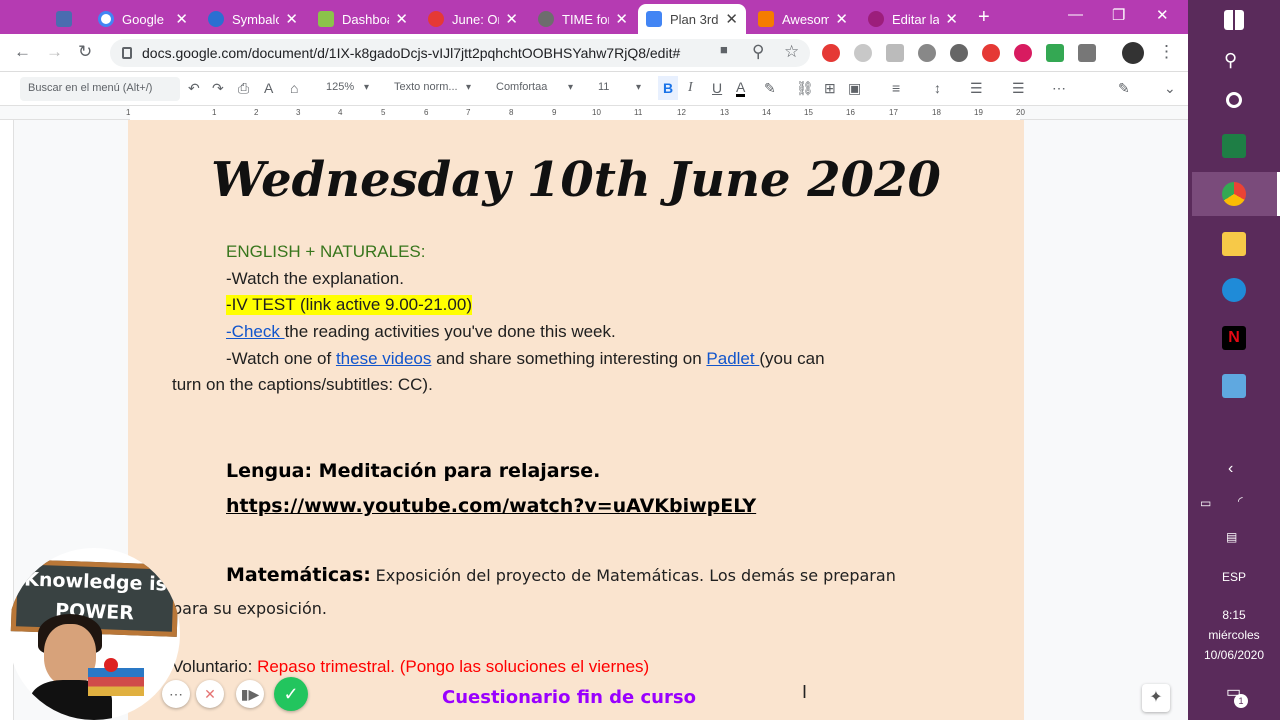 This screenshot has width=1280, height=720. I want to click on cuestionario-link: Cuestionario fin de curso, so click(569, 697).